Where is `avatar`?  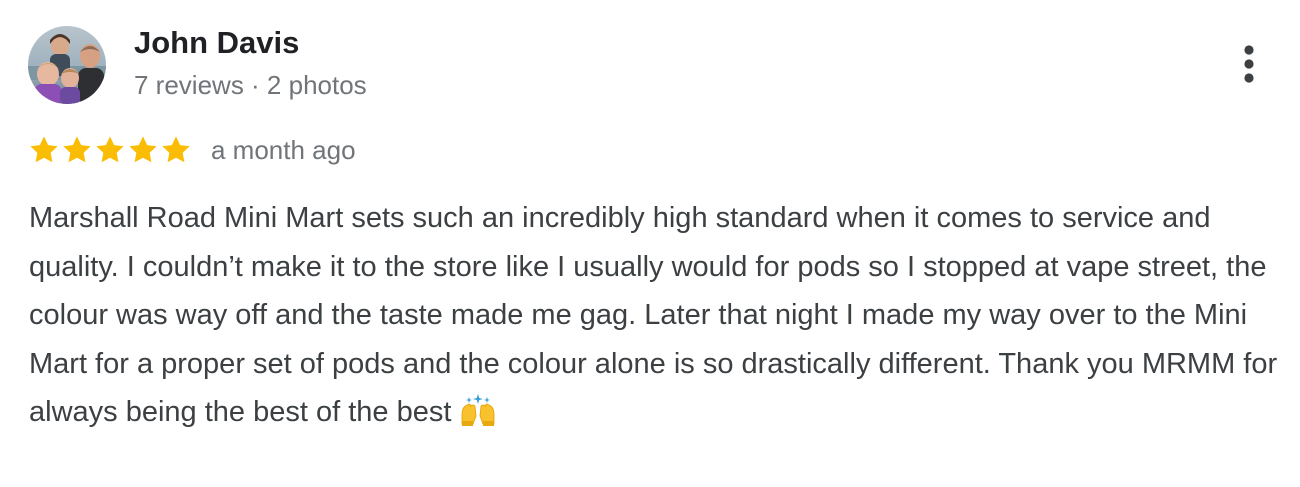 avatar is located at coordinates (67, 65).